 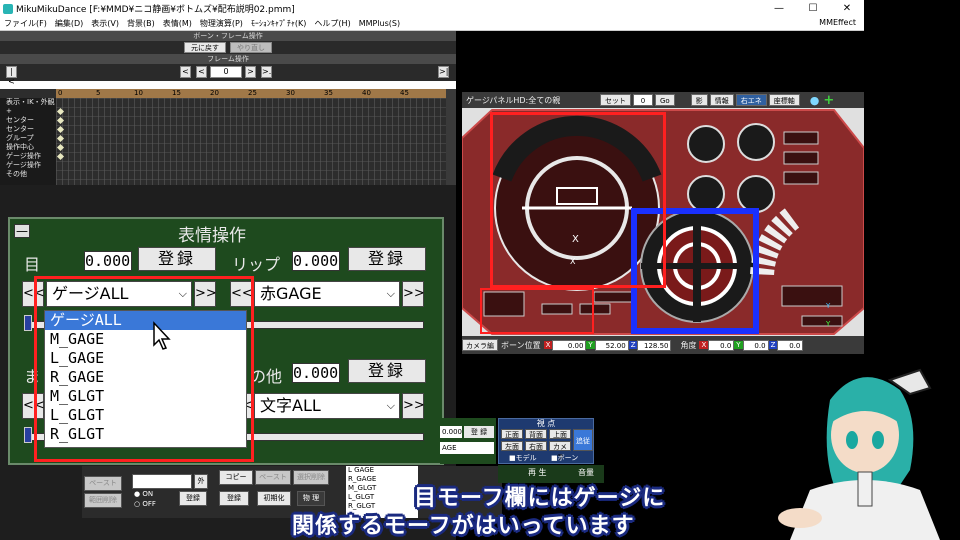 I want to click on plus-icon: +, so click(x=828, y=100).